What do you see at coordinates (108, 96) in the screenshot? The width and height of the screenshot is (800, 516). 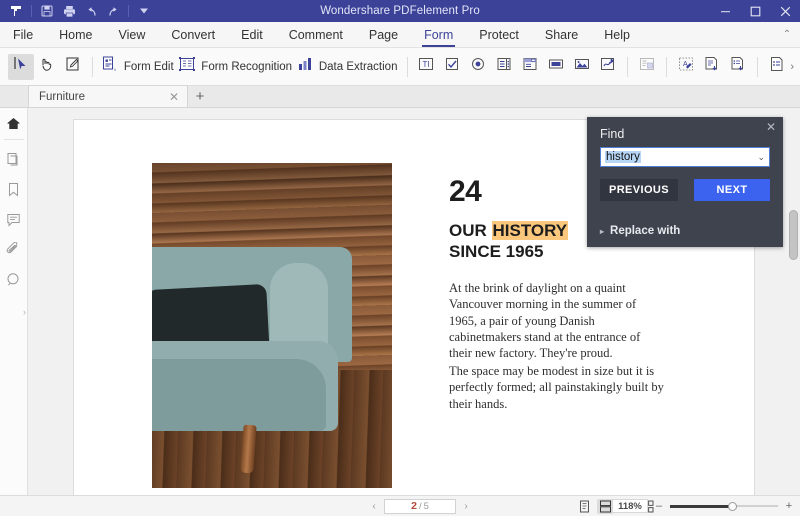 I see `document-tab-furniture: Furniture ✕` at bounding box center [108, 96].